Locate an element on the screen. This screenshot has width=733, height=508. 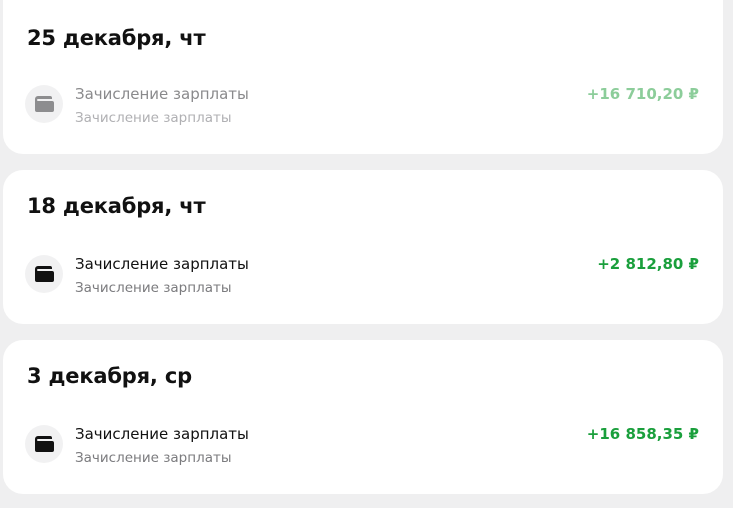
transaction-amount: +16 858,35 ₽ is located at coordinates (642, 434).